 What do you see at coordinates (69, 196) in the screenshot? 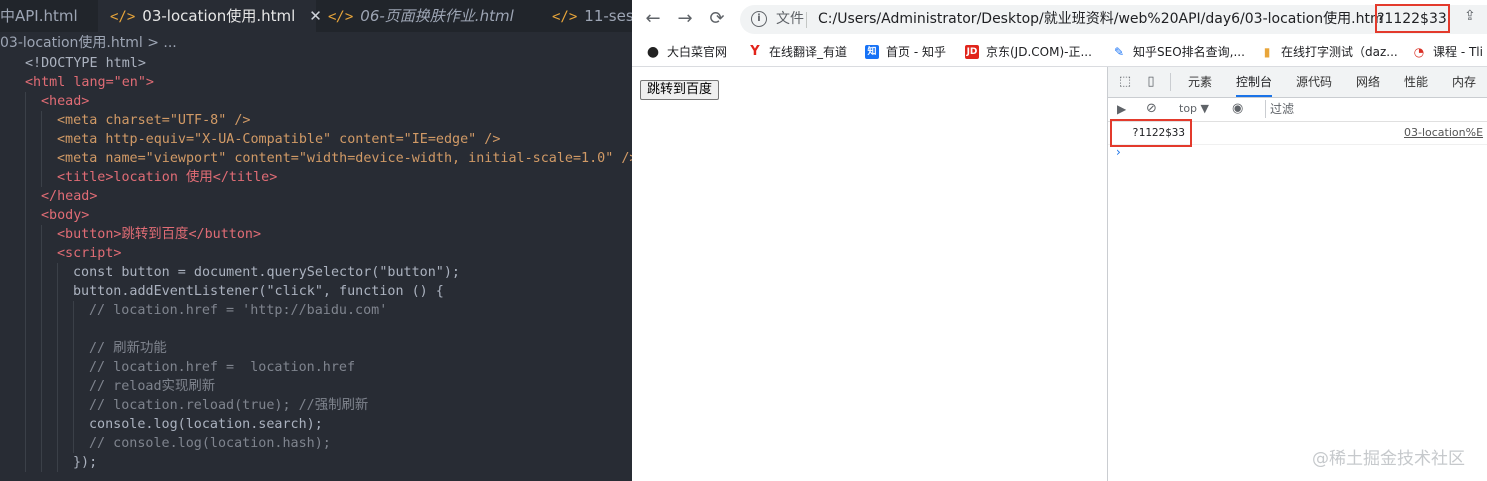
I see `code-text: </head>` at bounding box center [69, 196].